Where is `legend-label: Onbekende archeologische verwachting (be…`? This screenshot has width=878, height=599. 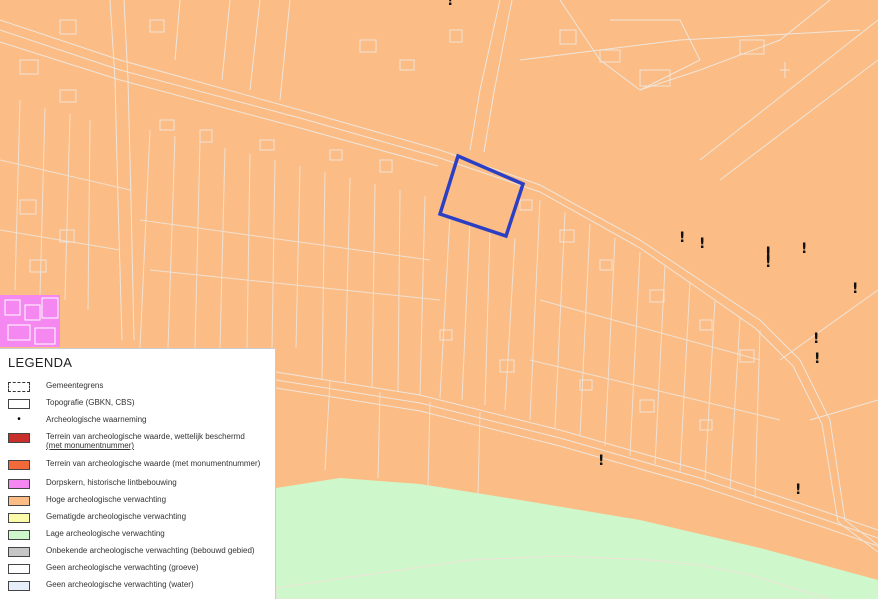
legend-label: Onbekende archeologische verwachting (be… is located at coordinates (150, 550).